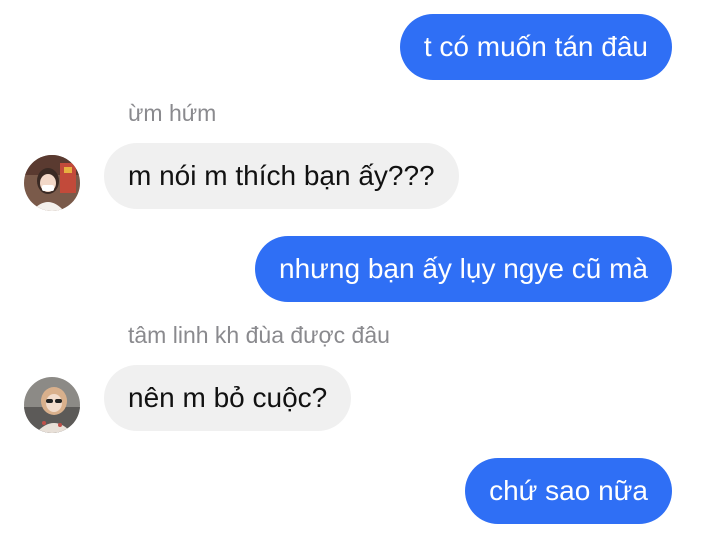 The height and width of the screenshot is (543, 720). I want to click on outgoing-message-bubble: nhưng bạn ấy lụy ngye cũ mà, so click(463, 269).